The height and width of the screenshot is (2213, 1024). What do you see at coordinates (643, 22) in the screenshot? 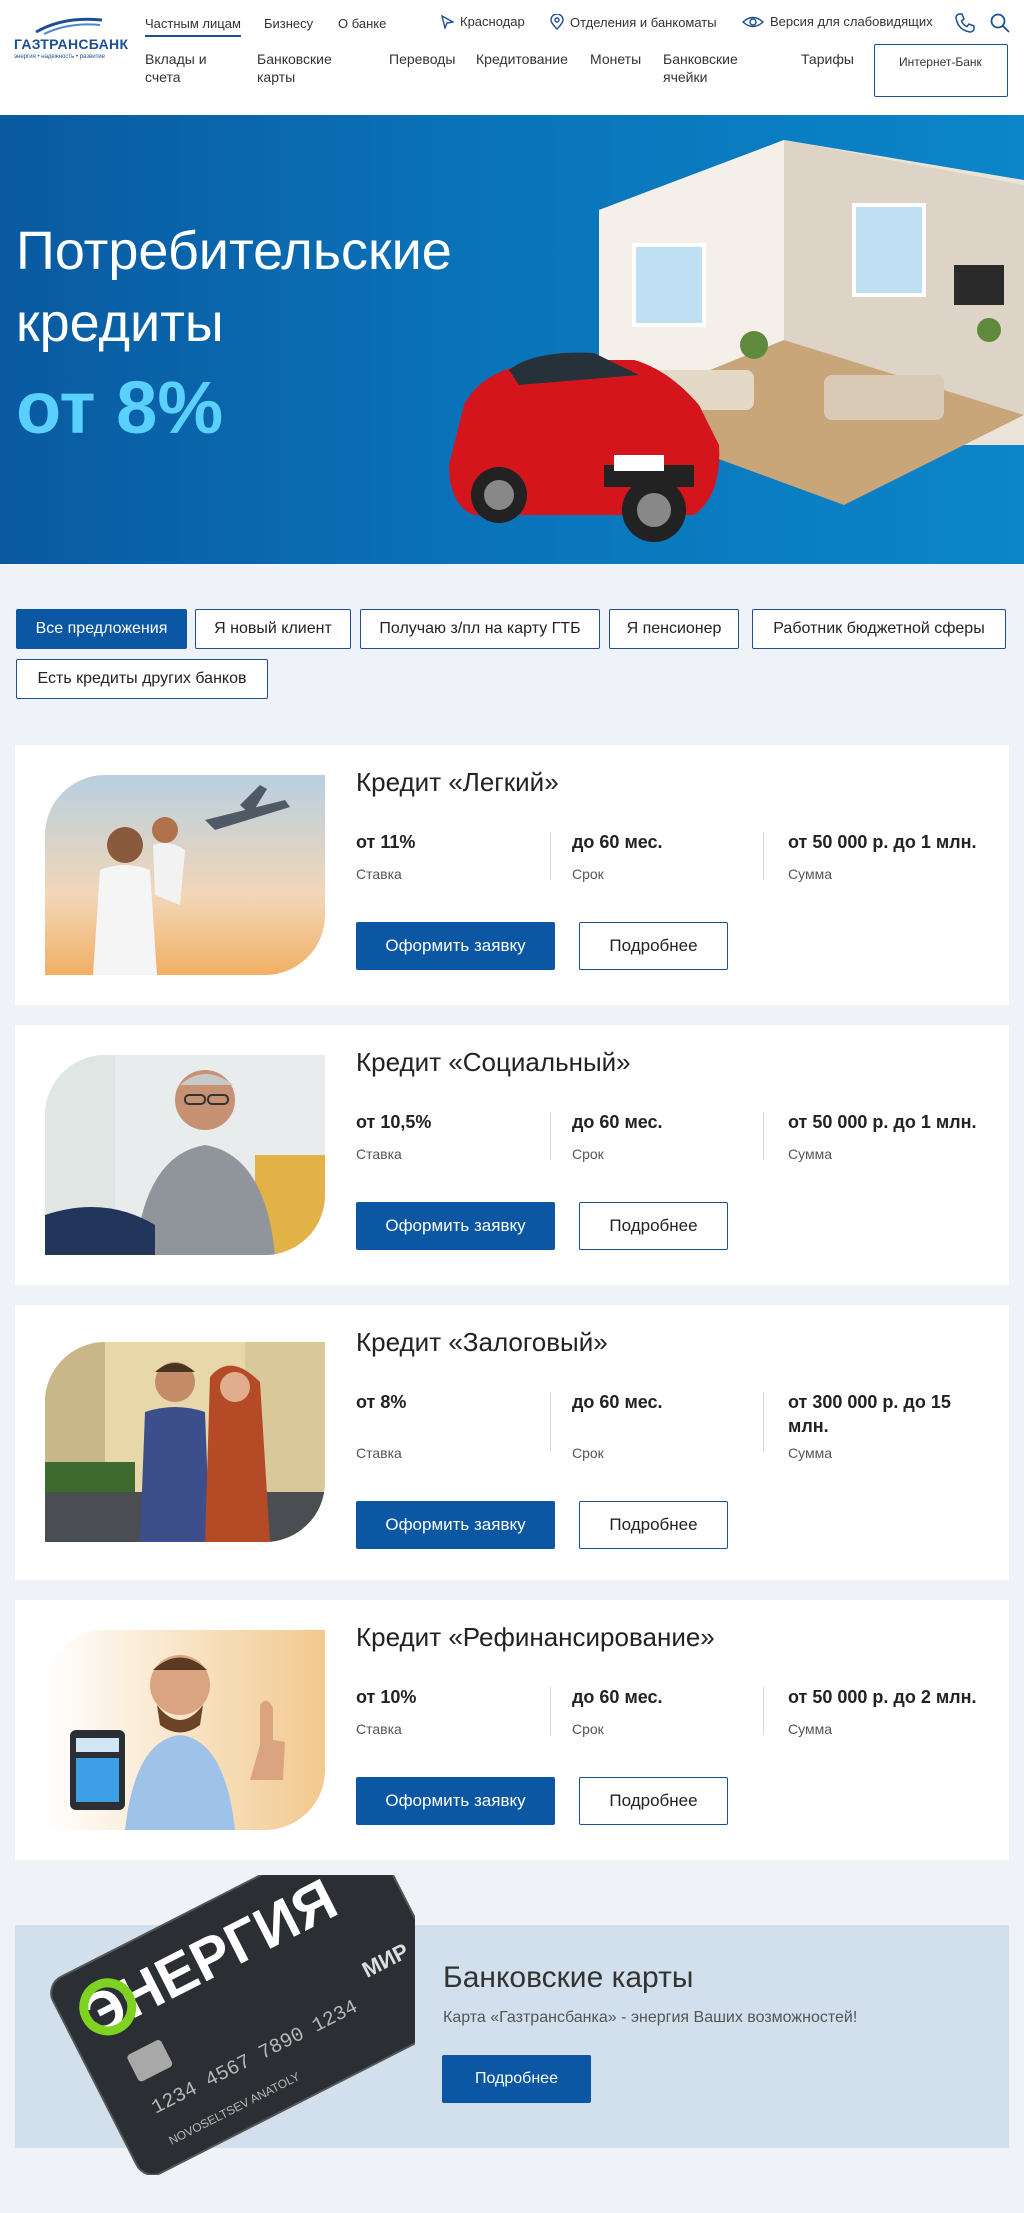
I see `branches-label: Отделения и банкоматы` at bounding box center [643, 22].